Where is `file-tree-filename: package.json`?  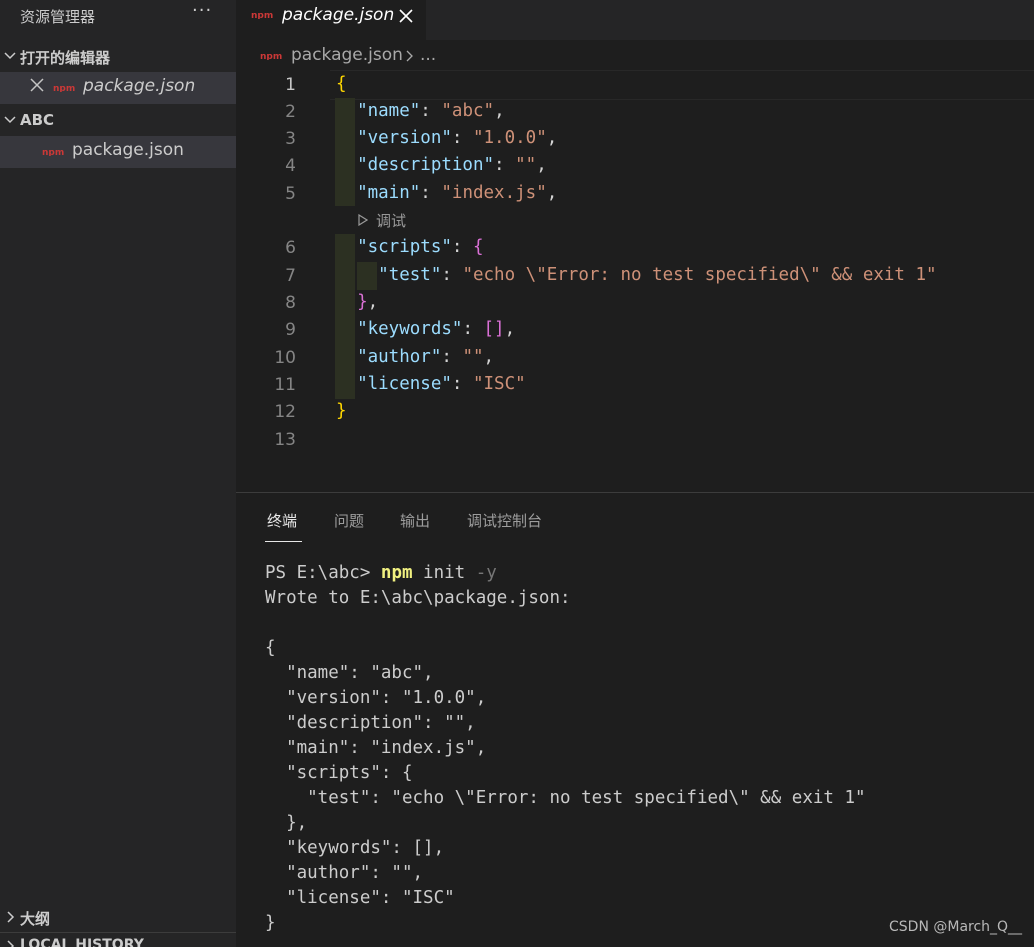 file-tree-filename: package.json is located at coordinates (128, 150).